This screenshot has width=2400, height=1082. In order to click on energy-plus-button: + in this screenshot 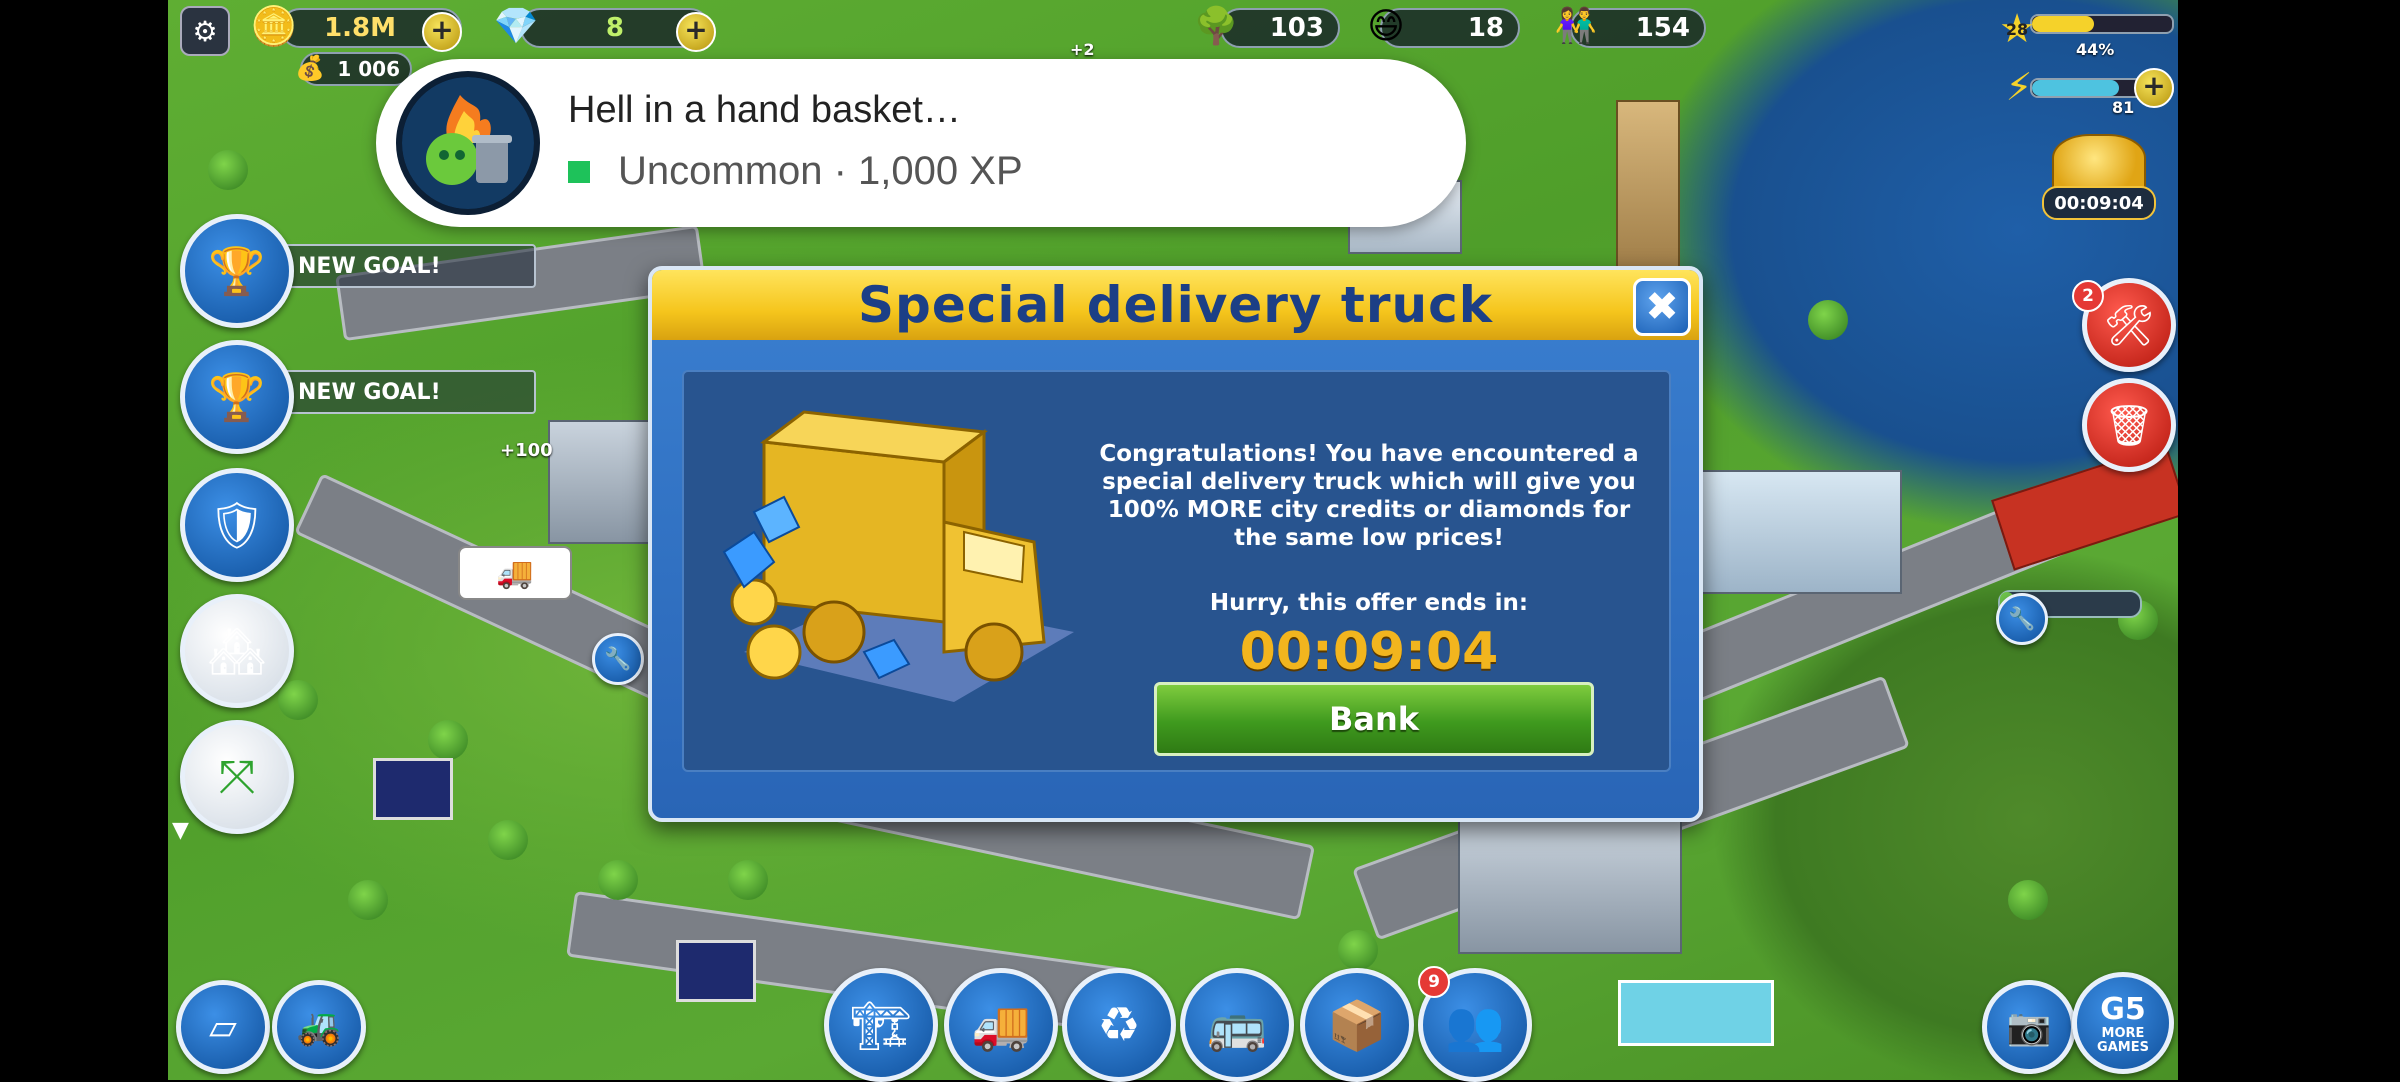, I will do `click(2154, 88)`.